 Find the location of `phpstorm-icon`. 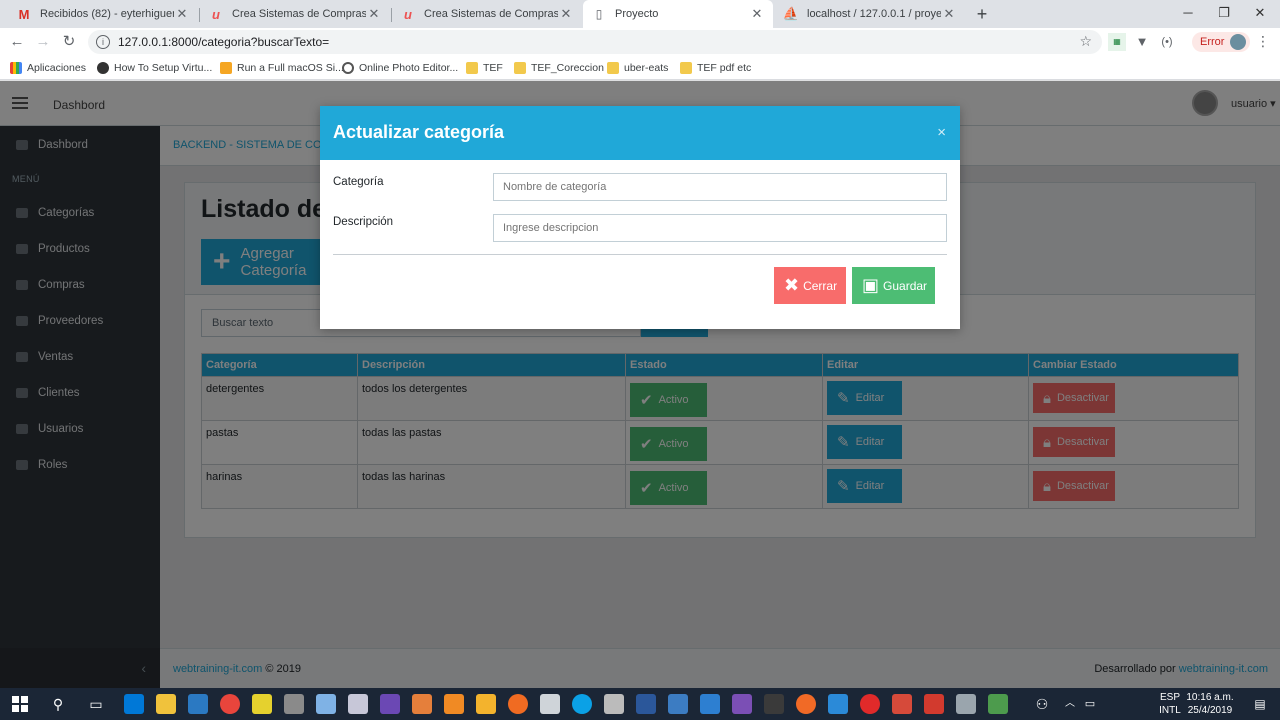

phpstorm-icon is located at coordinates (742, 704).